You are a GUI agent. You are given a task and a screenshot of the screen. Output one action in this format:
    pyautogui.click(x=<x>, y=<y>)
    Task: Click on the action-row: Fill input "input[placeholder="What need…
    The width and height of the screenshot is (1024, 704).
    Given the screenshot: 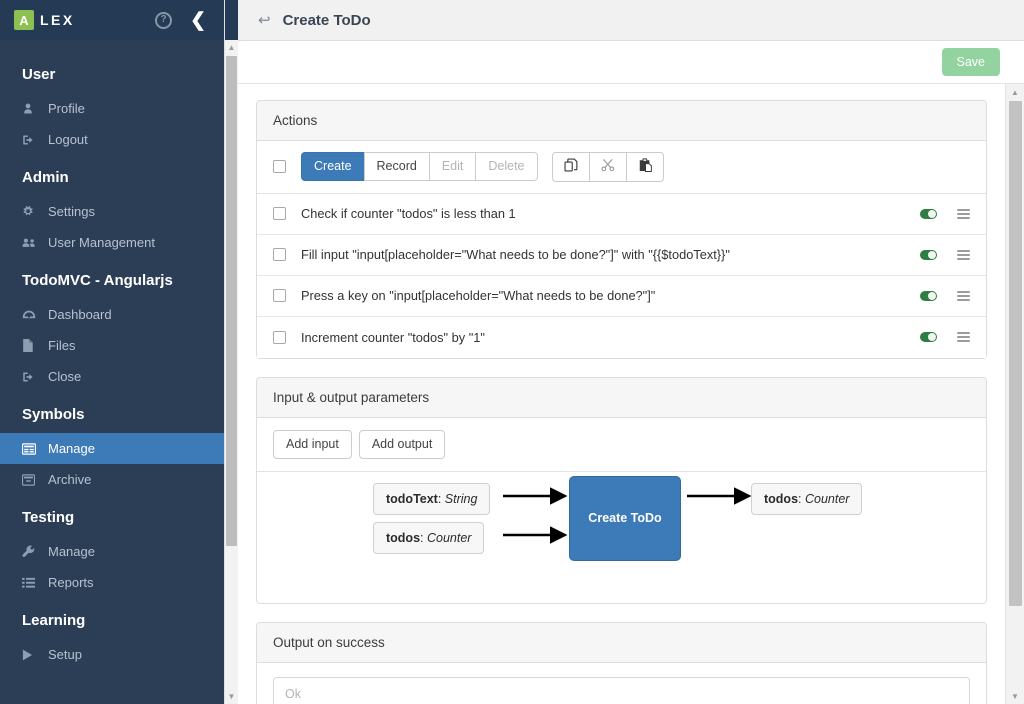 What is the action you would take?
    pyautogui.click(x=621, y=255)
    